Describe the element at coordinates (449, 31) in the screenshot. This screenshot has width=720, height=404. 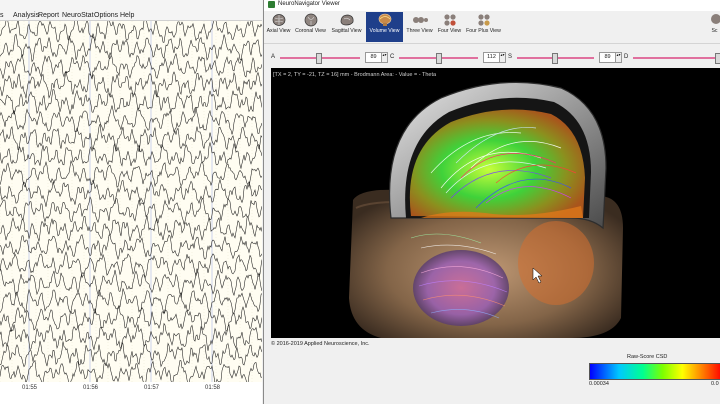
I see `toolbar-label: Four View` at that location.